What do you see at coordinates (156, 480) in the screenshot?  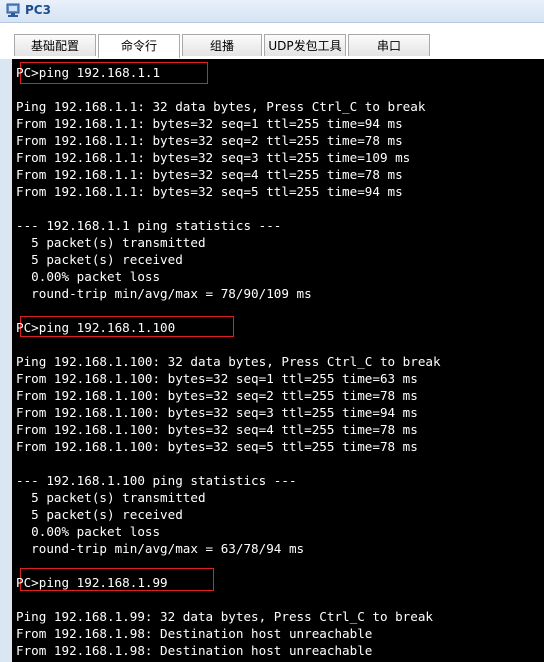 I see `terminal-line: --- 192.168.1.100 ping statistics ---` at bounding box center [156, 480].